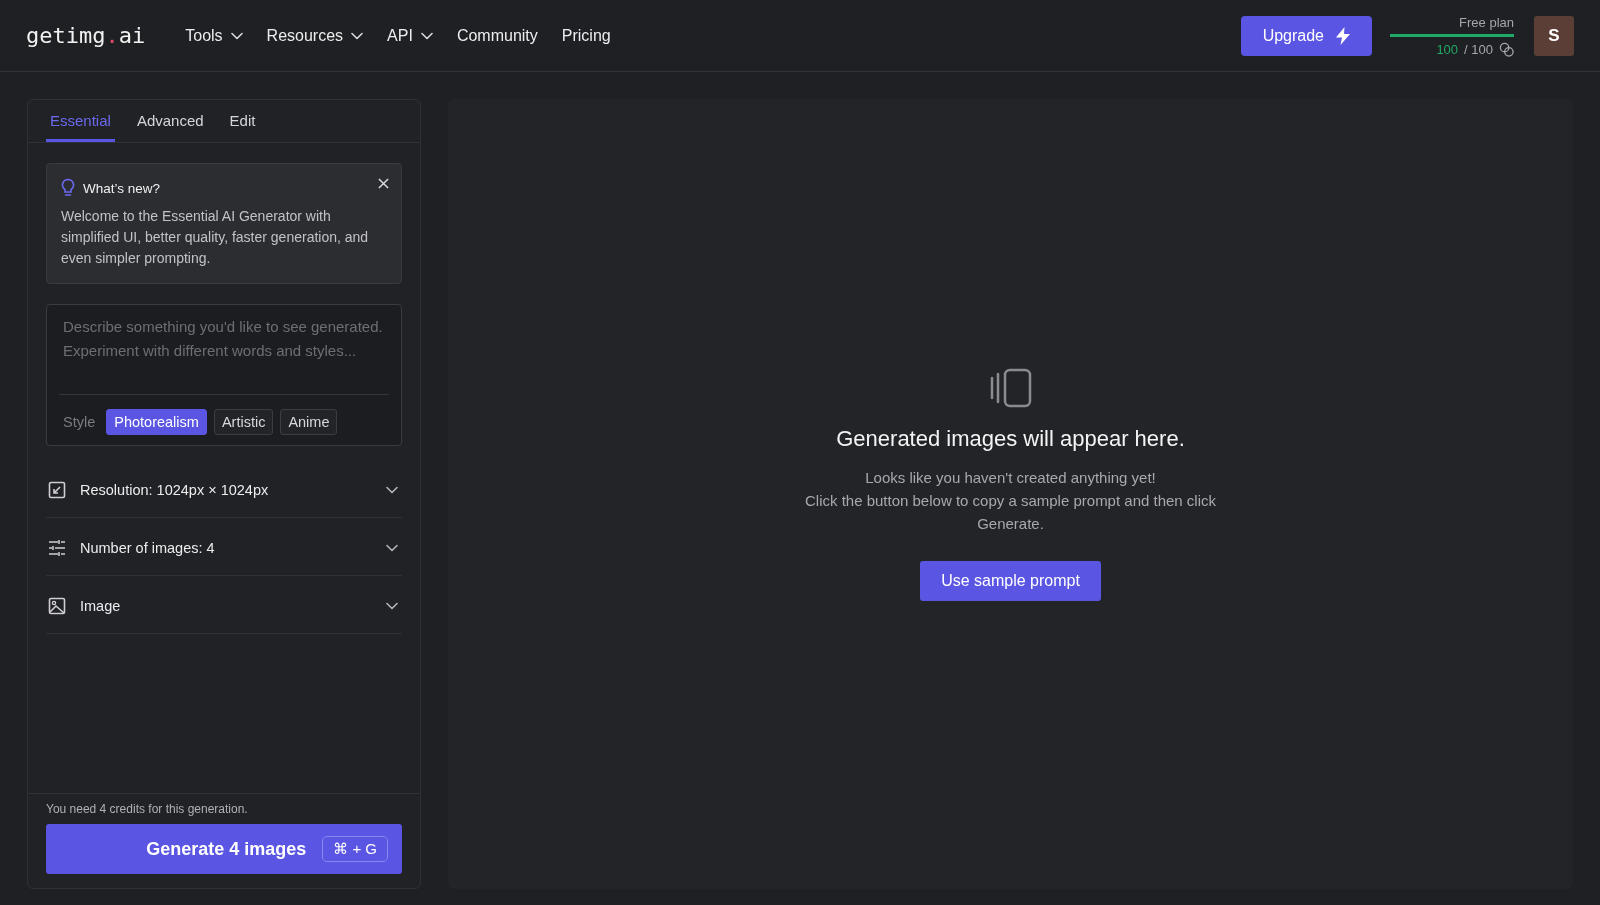 The width and height of the screenshot is (1600, 905). I want to click on generate-button: Generate 4 images ⌘ + G, so click(224, 849).